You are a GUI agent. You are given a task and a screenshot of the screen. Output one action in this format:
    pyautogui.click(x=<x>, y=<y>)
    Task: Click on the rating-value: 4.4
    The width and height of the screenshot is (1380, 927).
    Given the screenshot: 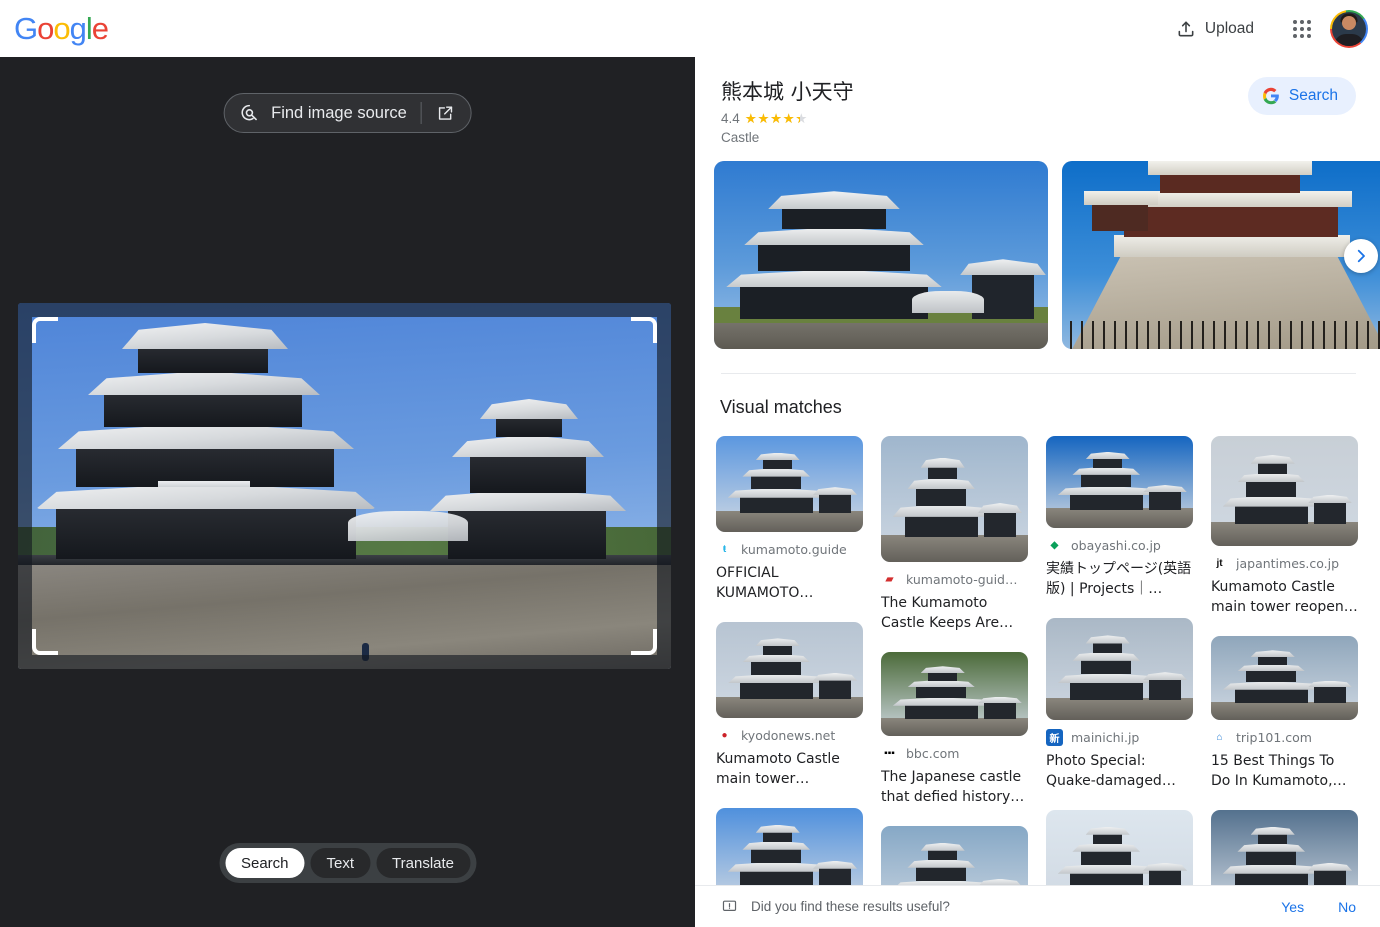 What is the action you would take?
    pyautogui.click(x=730, y=119)
    